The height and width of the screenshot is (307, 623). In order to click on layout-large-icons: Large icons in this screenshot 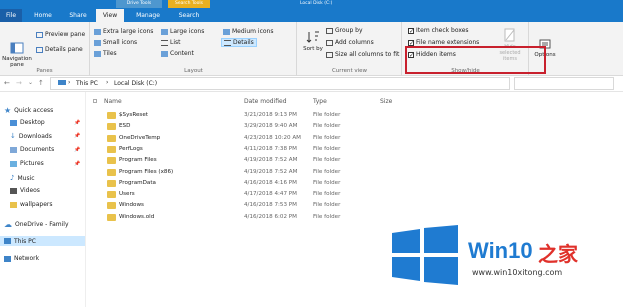, I will do `click(182, 31)`.